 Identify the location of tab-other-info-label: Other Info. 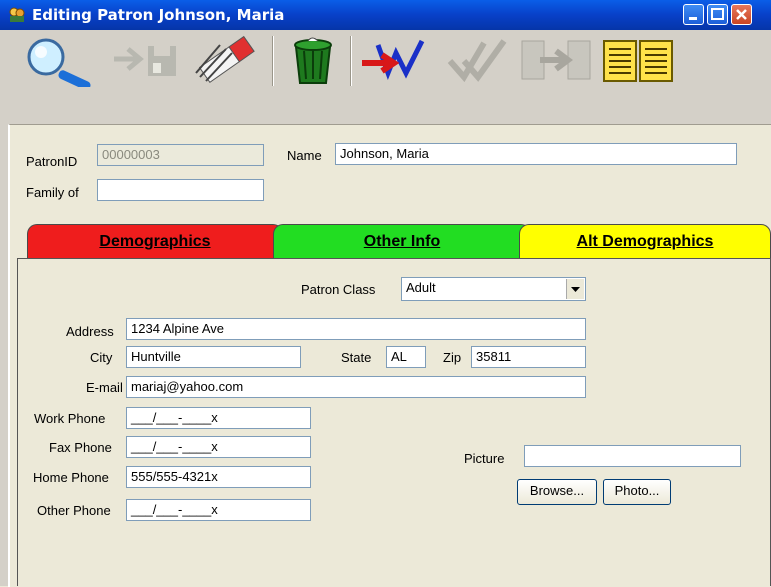
(402, 241).